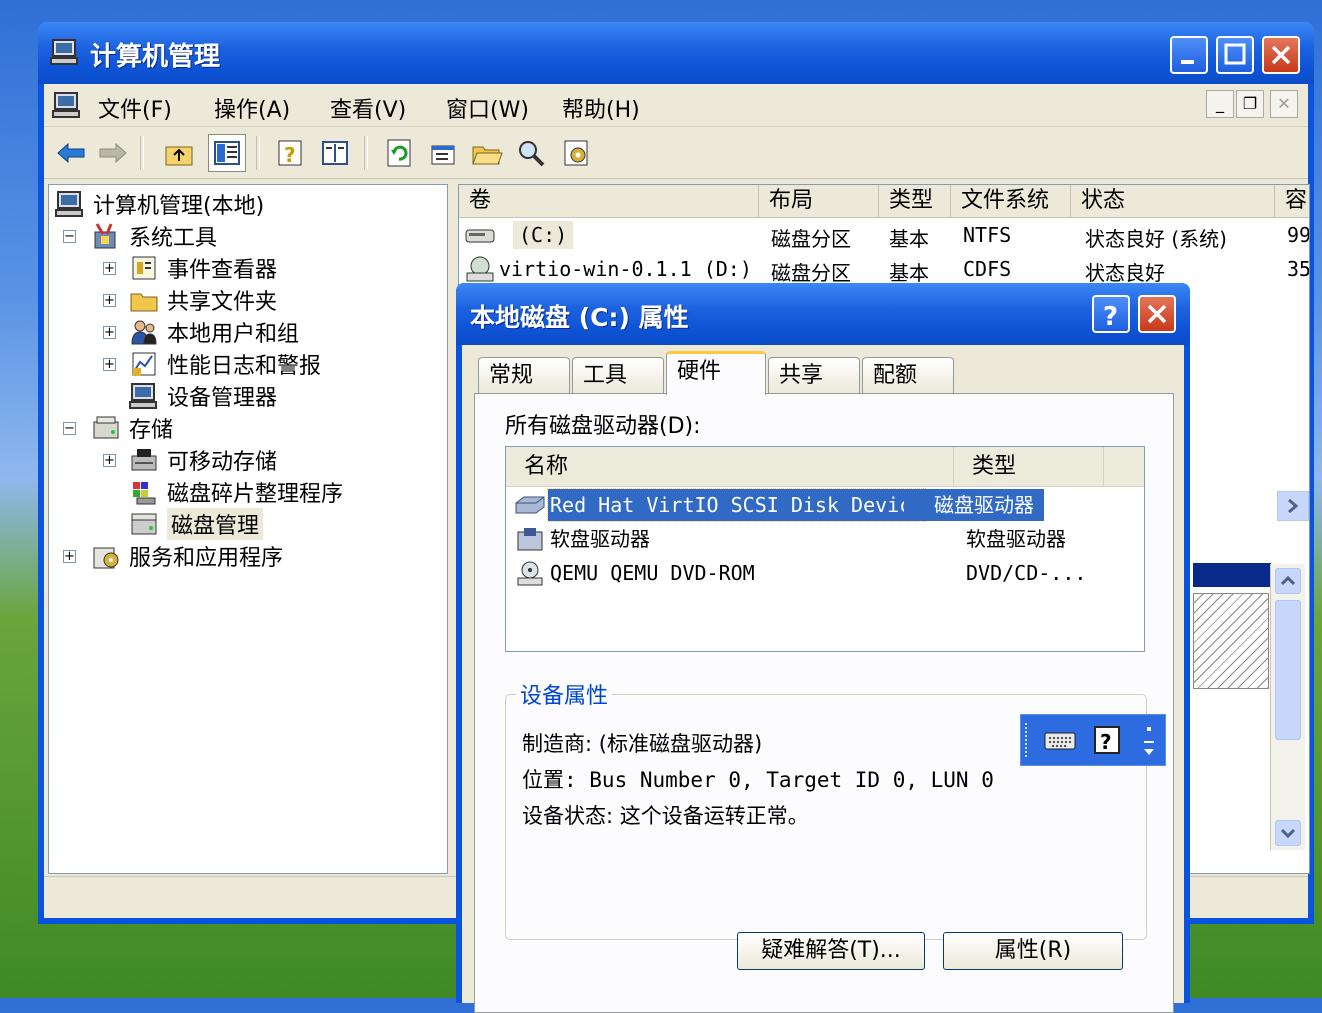  I want to click on tree-item-system-tools: 系统工具, so click(154, 236).